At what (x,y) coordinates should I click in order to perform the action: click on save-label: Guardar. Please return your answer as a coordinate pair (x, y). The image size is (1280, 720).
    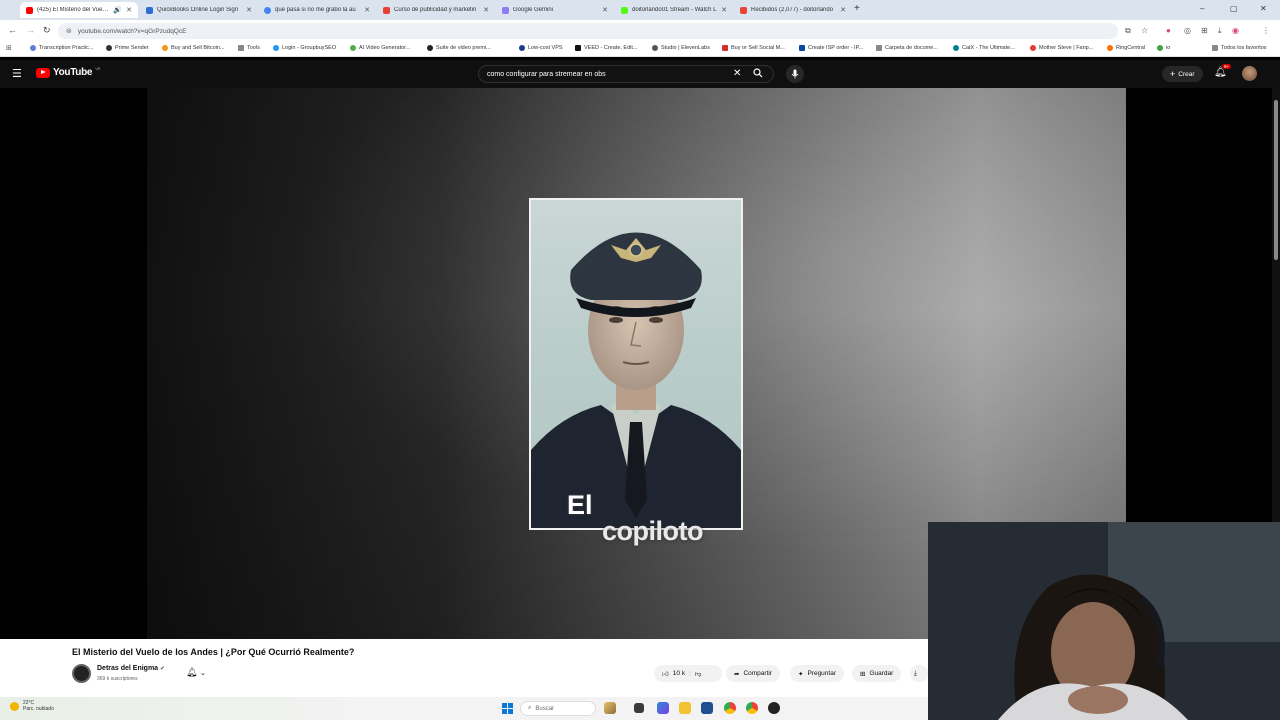
    Looking at the image, I should click on (881, 673).